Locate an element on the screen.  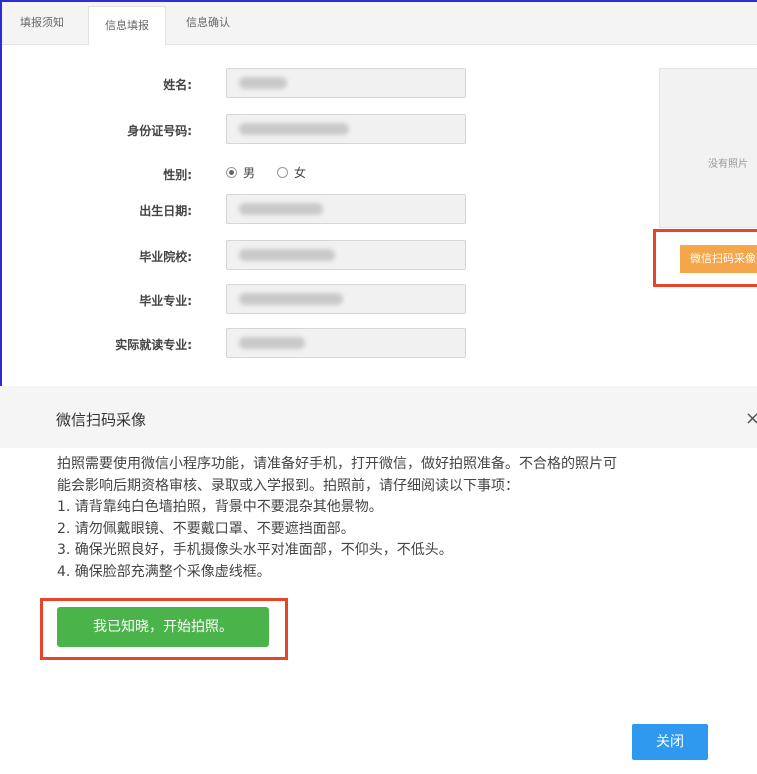
tab-bar: 填报须知 信息填报 信息确认 is located at coordinates (379, 23).